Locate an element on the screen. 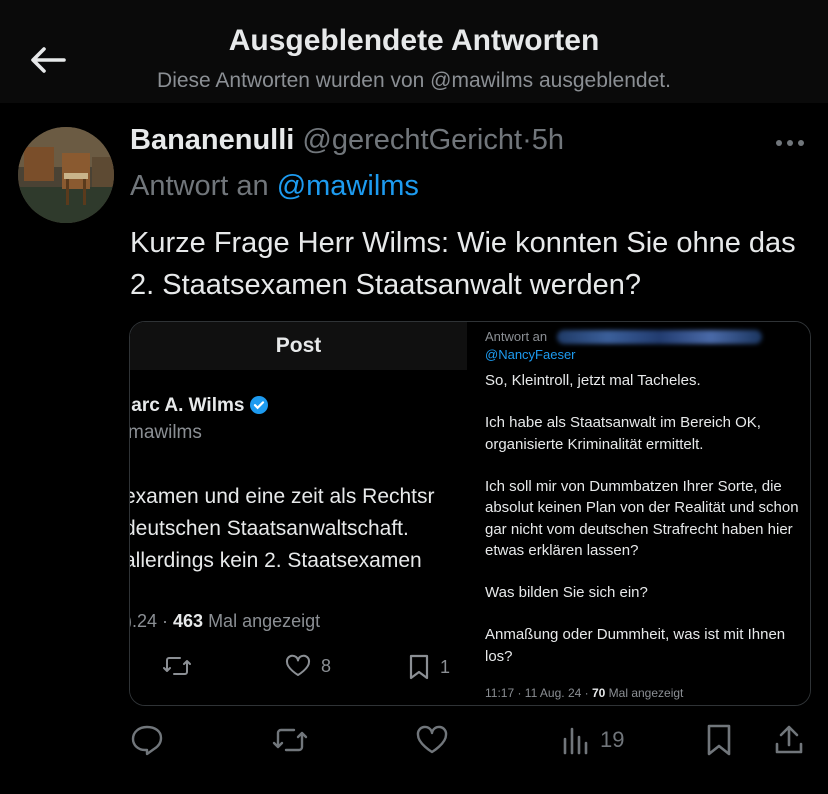 The height and width of the screenshot is (794, 828). embedded-header: Post is located at coordinates (298, 346).